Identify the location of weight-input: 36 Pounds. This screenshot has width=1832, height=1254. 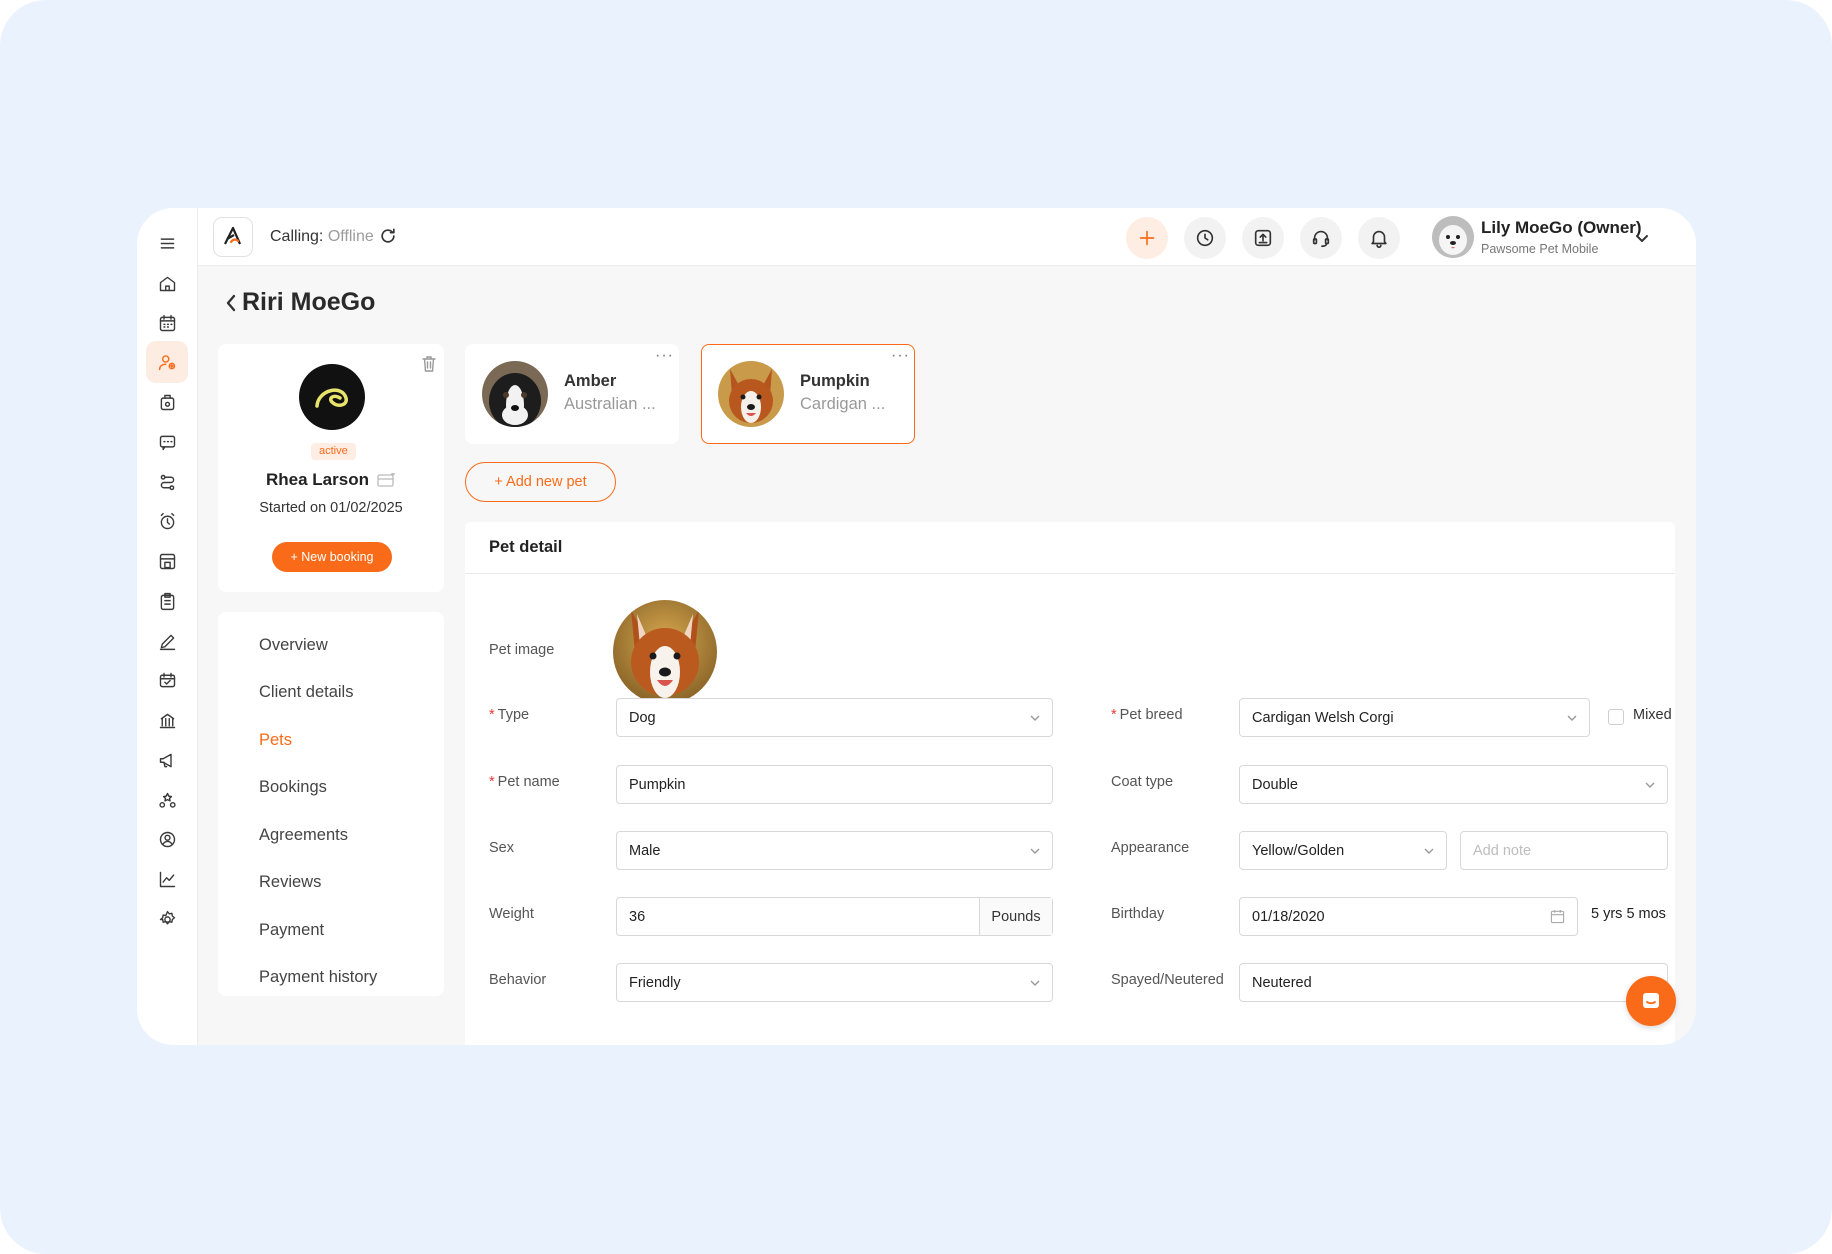
(834, 916).